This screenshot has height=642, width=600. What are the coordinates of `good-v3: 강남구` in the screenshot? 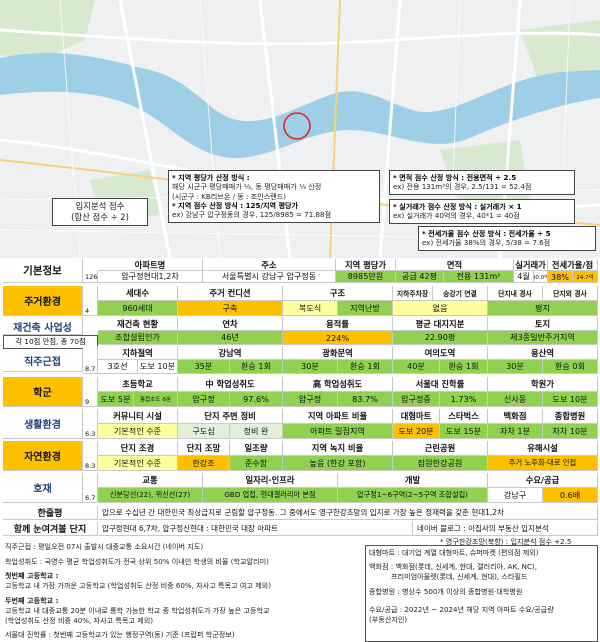 It's located at (515, 495).